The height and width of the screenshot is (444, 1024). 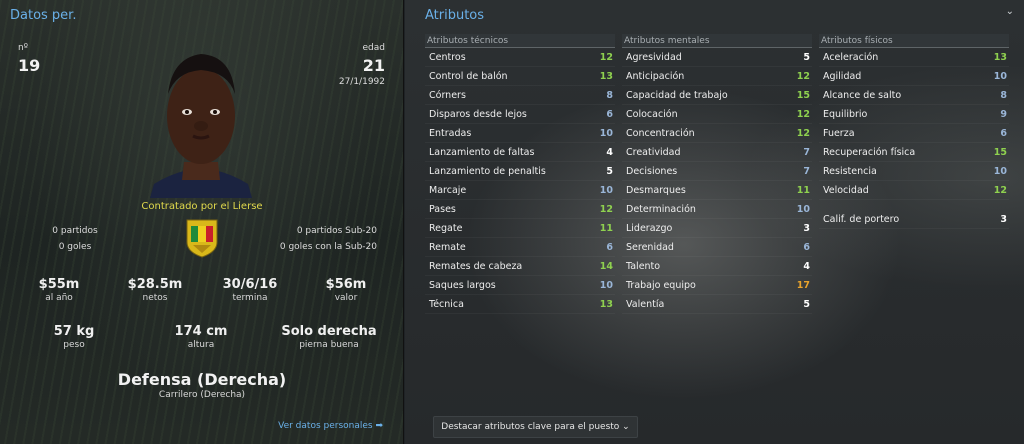 I want to click on attribute-label: Remate, so click(x=447, y=247).